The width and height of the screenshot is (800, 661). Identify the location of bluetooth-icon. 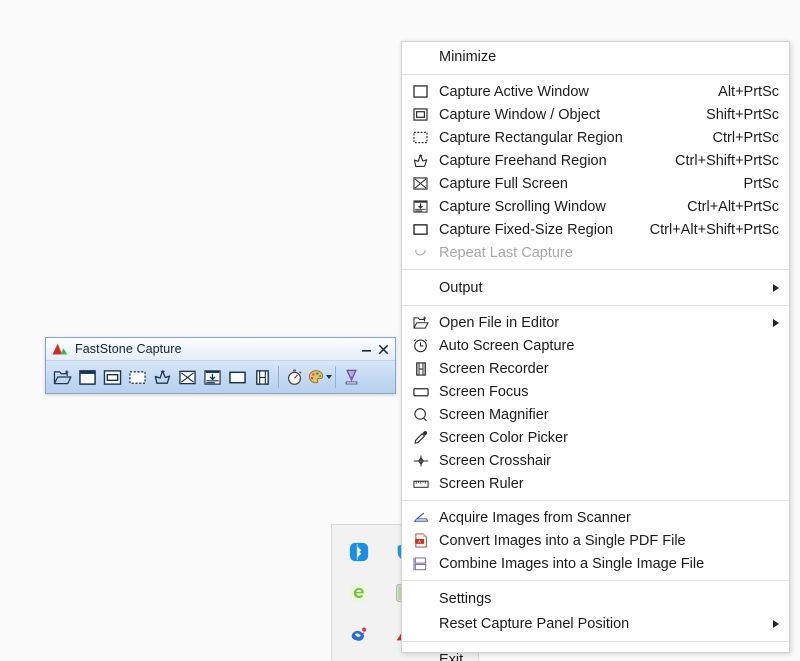
(359, 551).